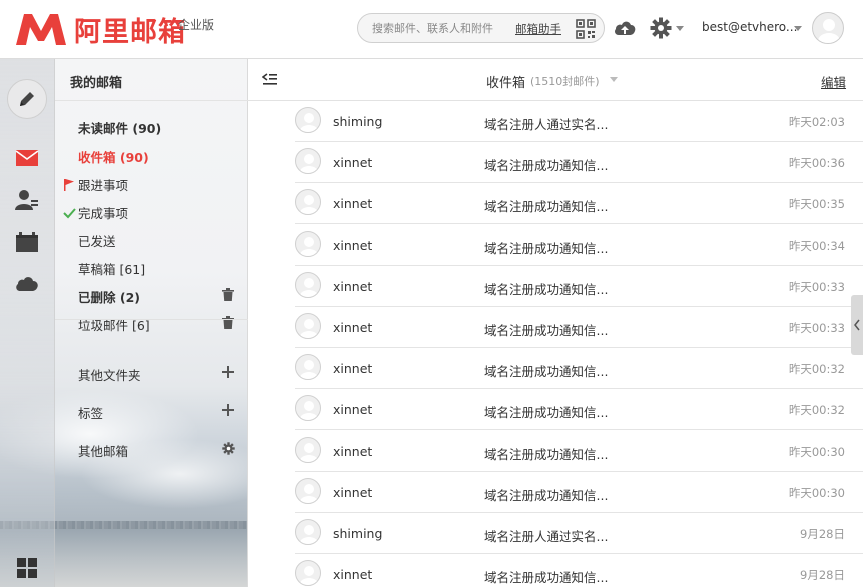 This screenshot has height=587, width=863. What do you see at coordinates (816, 328) in the screenshot?
I see `mail-date: 昨天00:33` at bounding box center [816, 328].